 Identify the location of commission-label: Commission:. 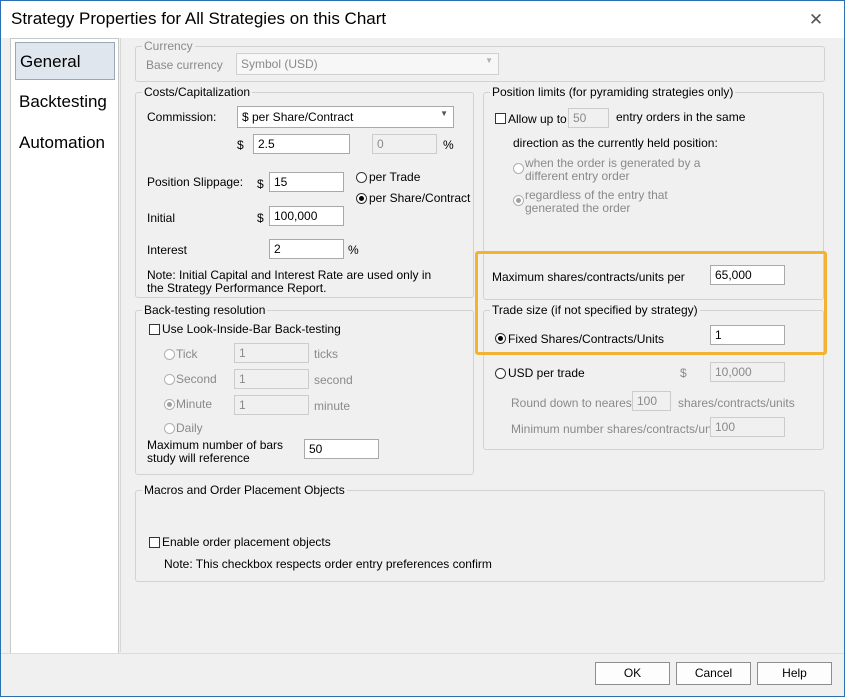
(182, 117).